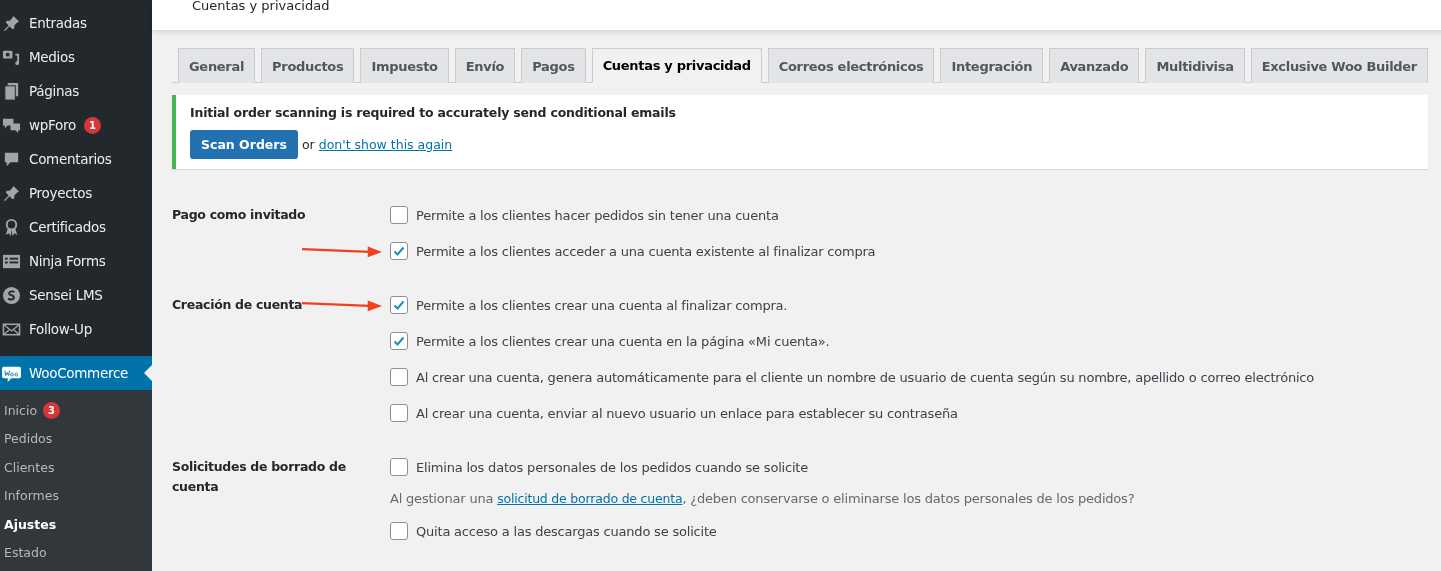  What do you see at coordinates (239, 215) in the screenshot?
I see `setting-label: Pago como invitado` at bounding box center [239, 215].